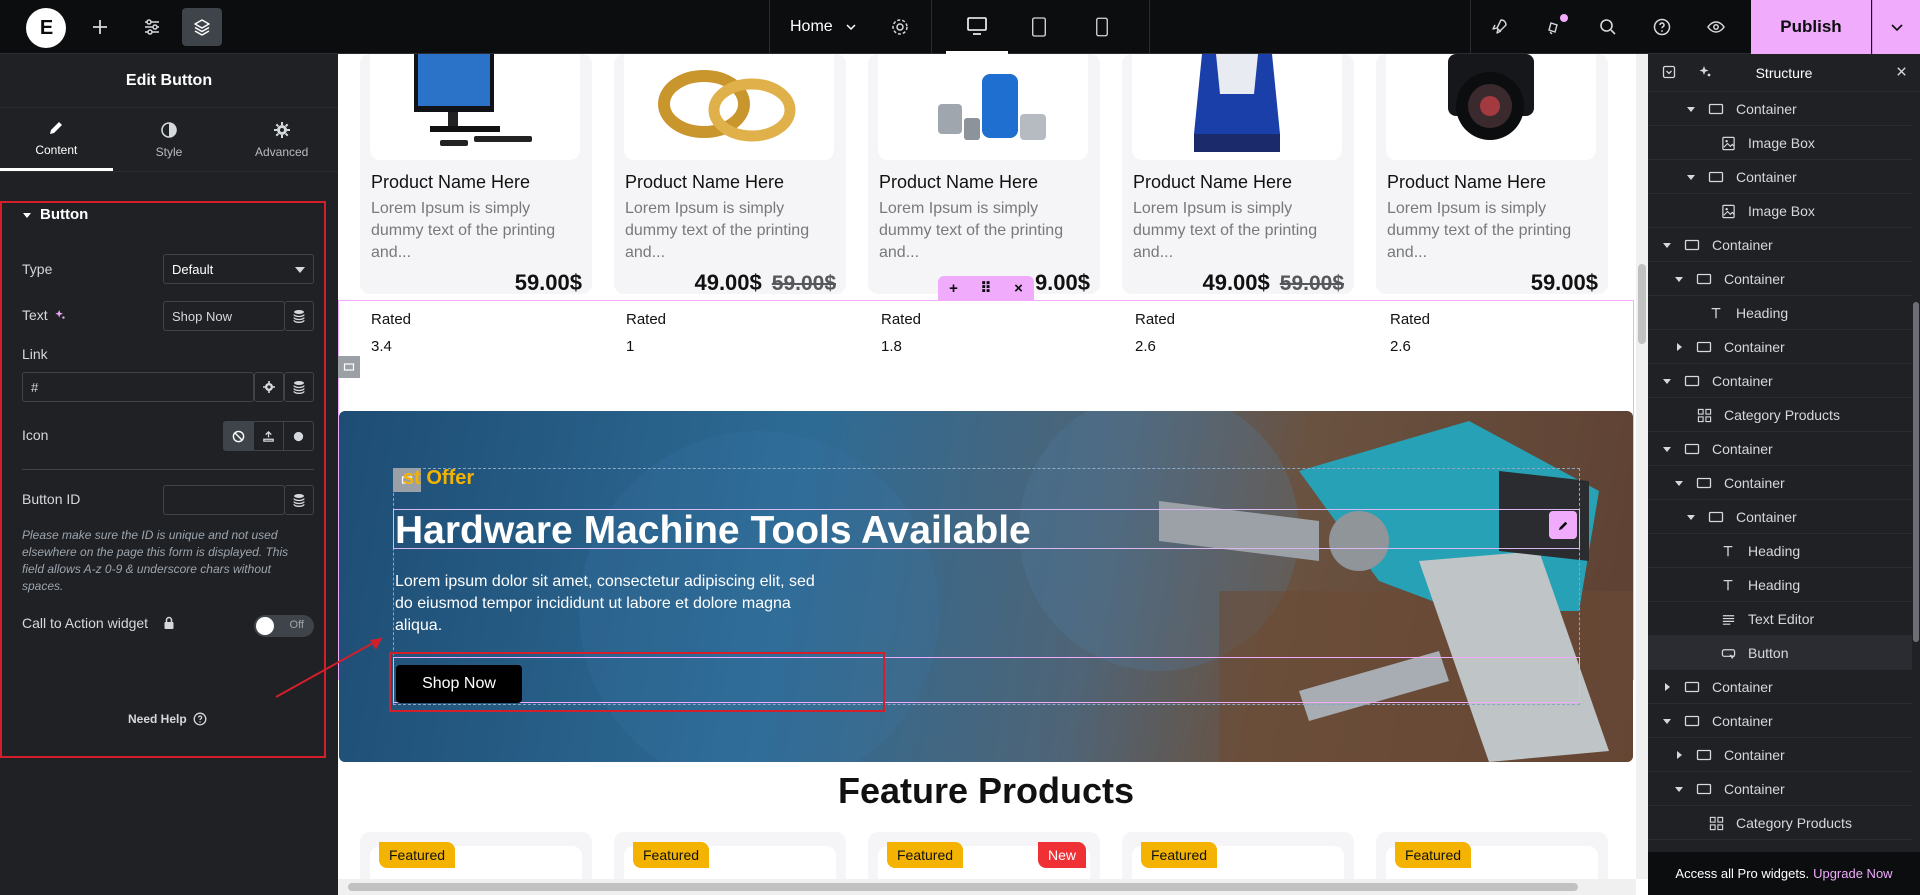 This screenshot has height=895, width=1920. What do you see at coordinates (1853, 873) in the screenshot?
I see `upgrade-link: Upgrade Now` at bounding box center [1853, 873].